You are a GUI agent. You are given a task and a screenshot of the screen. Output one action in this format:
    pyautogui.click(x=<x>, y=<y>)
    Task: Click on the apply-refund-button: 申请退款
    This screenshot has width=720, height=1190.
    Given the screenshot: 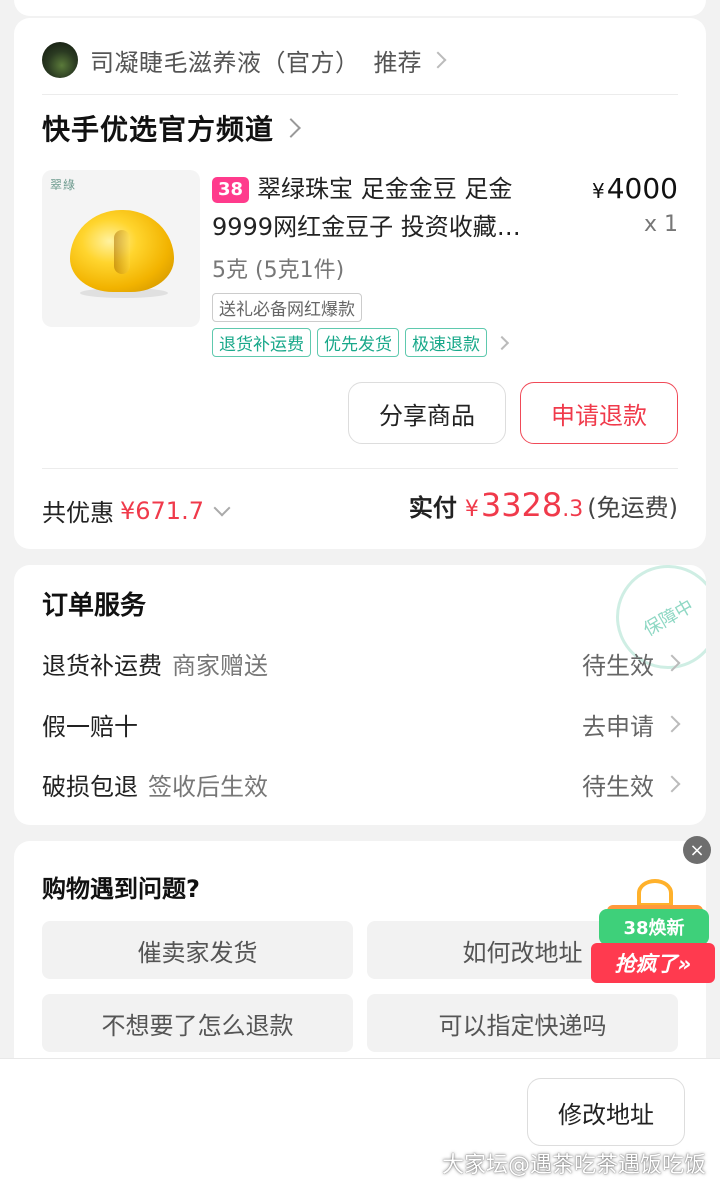 What is the action you would take?
    pyautogui.click(x=599, y=413)
    